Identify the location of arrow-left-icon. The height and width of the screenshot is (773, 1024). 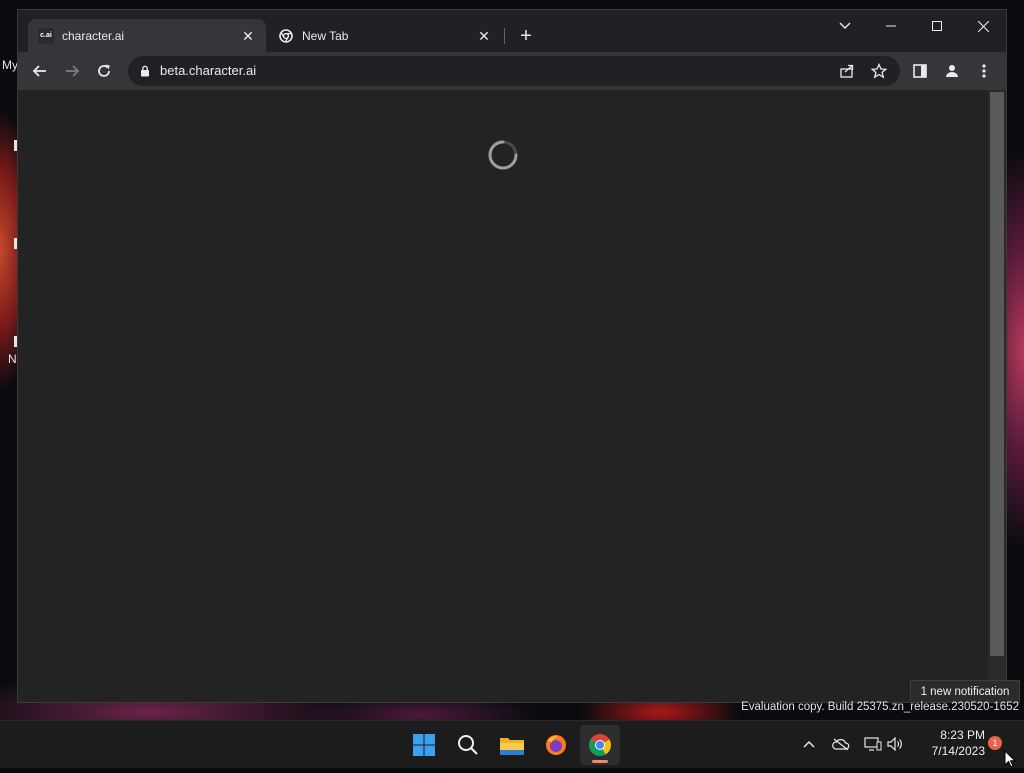
(39, 71).